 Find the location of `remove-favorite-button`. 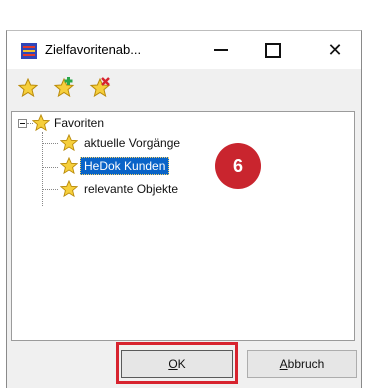

remove-favorite-button is located at coordinates (100, 88).